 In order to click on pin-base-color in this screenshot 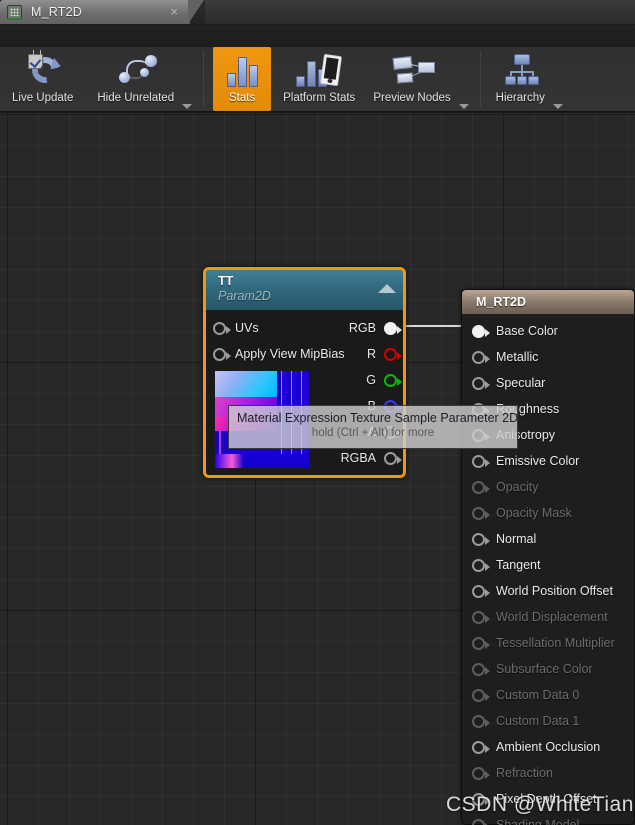, I will do `click(481, 331)`.